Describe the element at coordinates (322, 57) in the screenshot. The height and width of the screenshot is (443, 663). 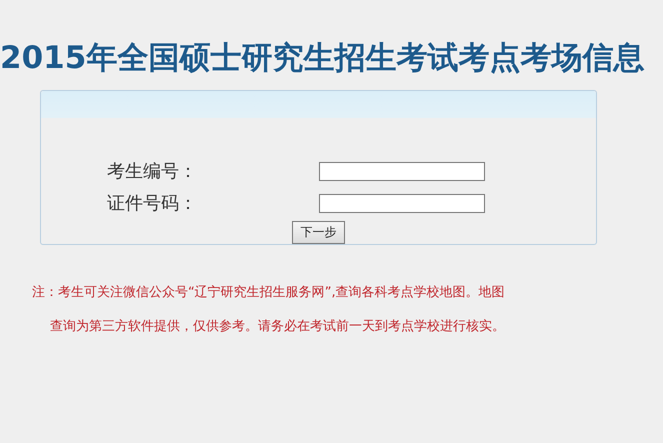
I see `page-title: 2015年全国硕士研究生招生考试考点考场信息` at that location.